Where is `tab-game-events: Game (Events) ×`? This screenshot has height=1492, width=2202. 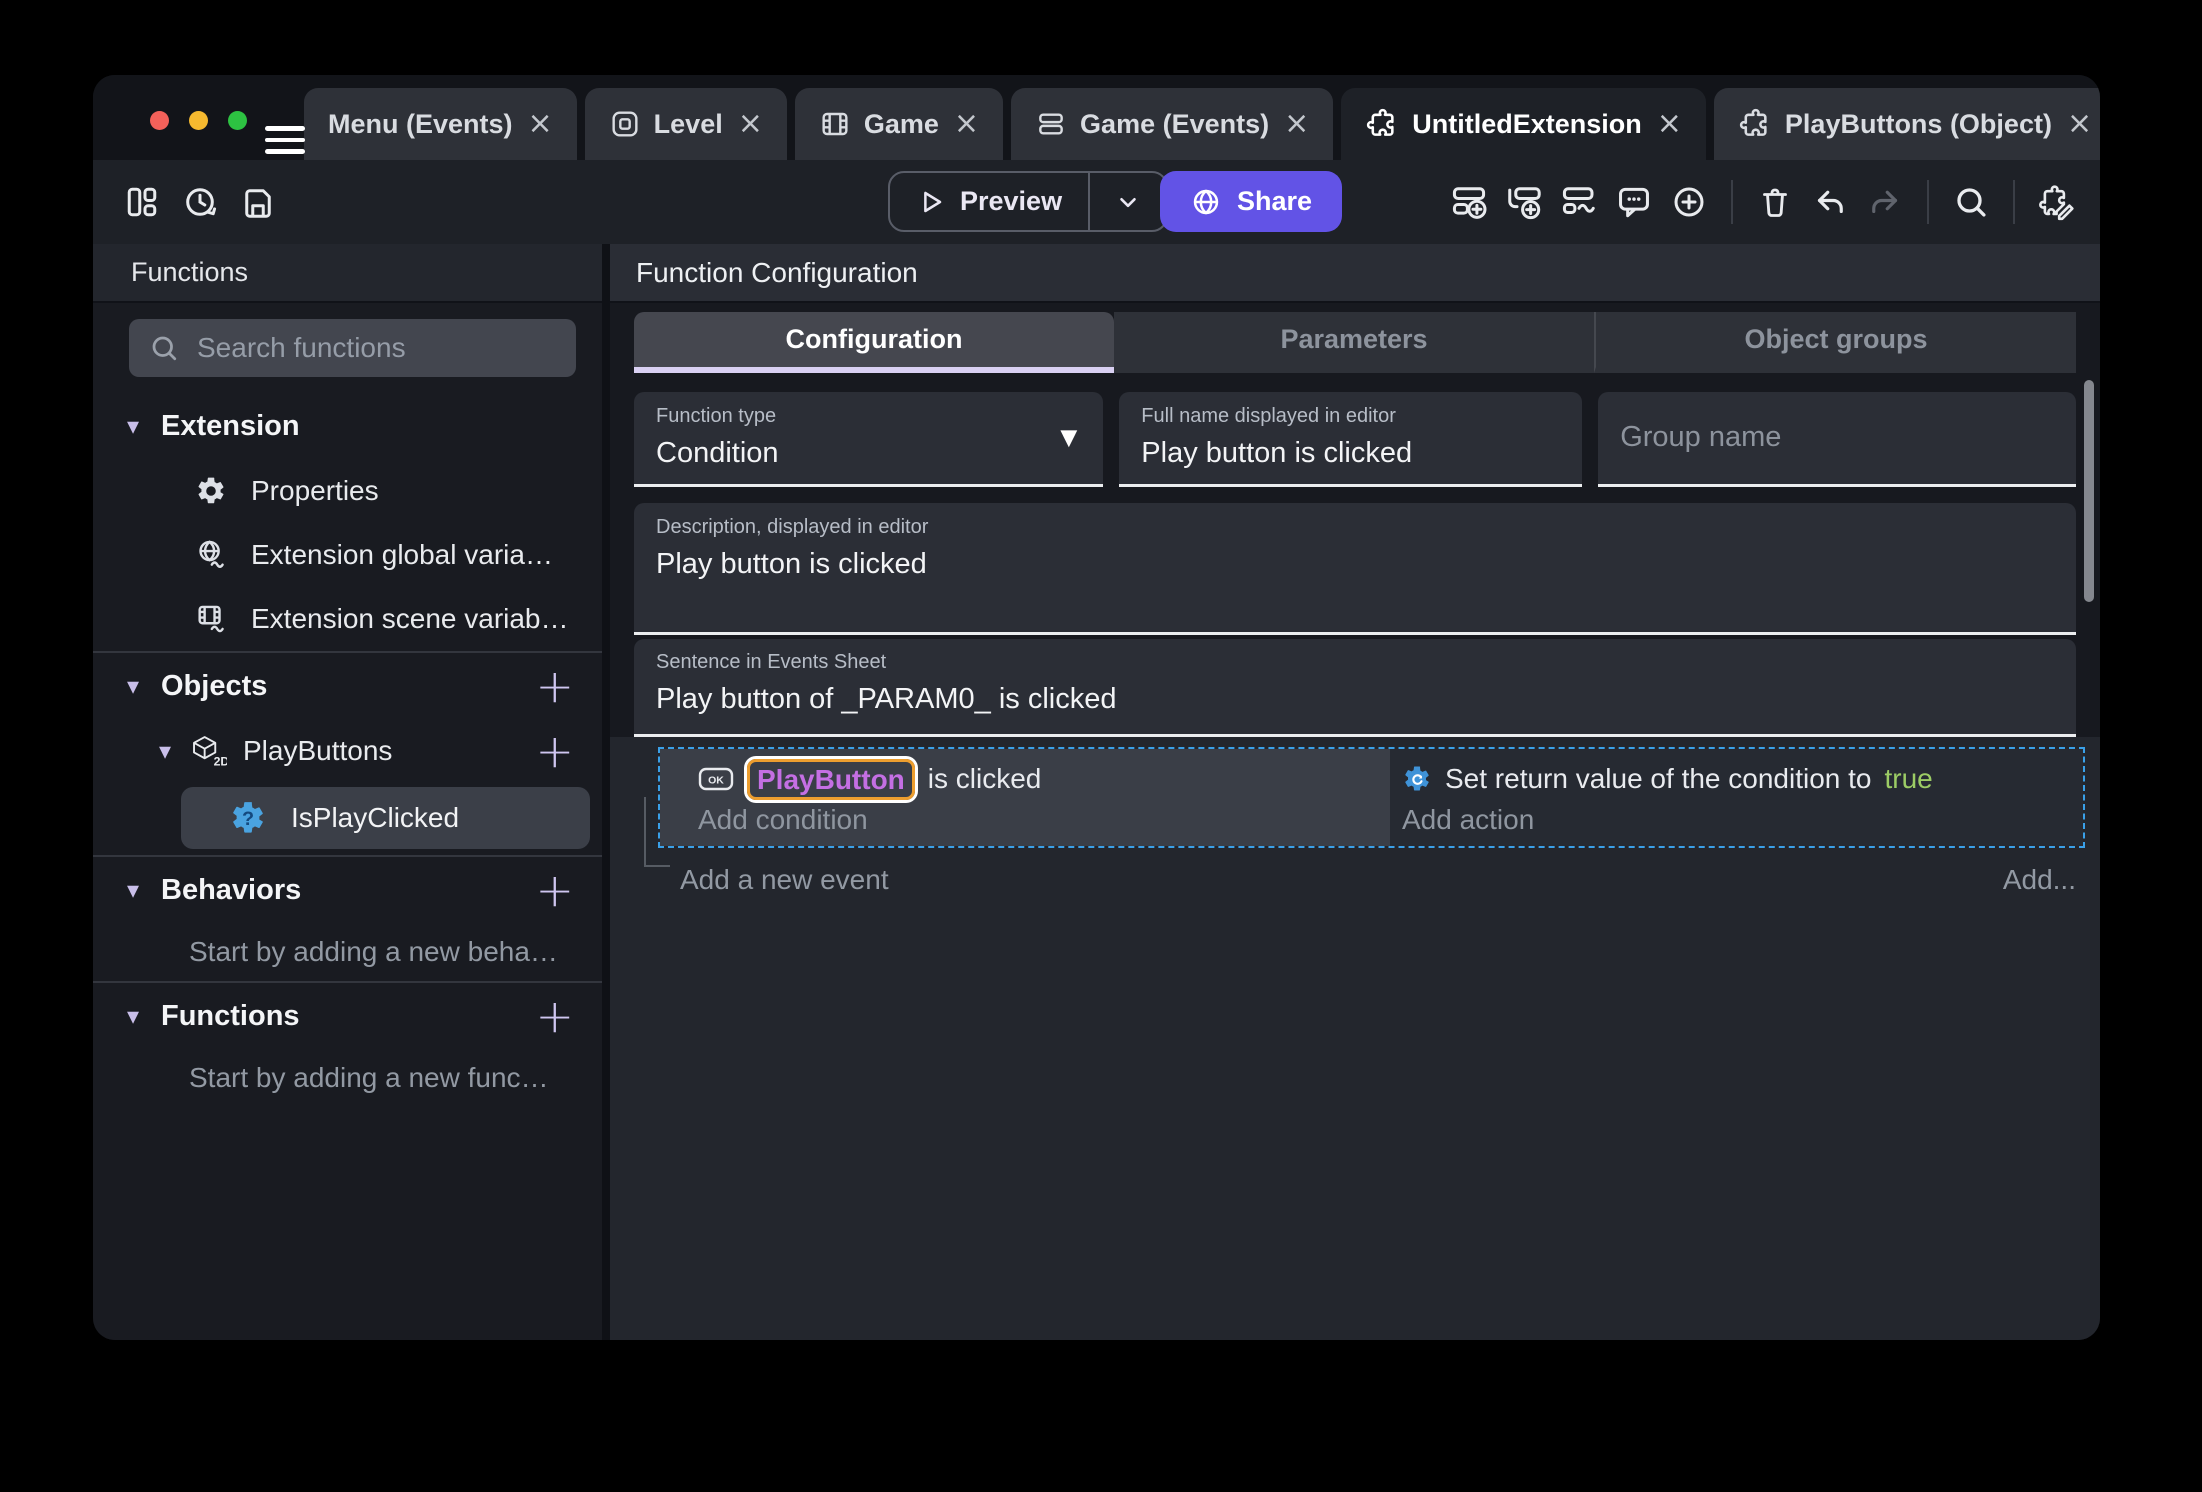 tab-game-events: Game (Events) × is located at coordinates (1172, 124).